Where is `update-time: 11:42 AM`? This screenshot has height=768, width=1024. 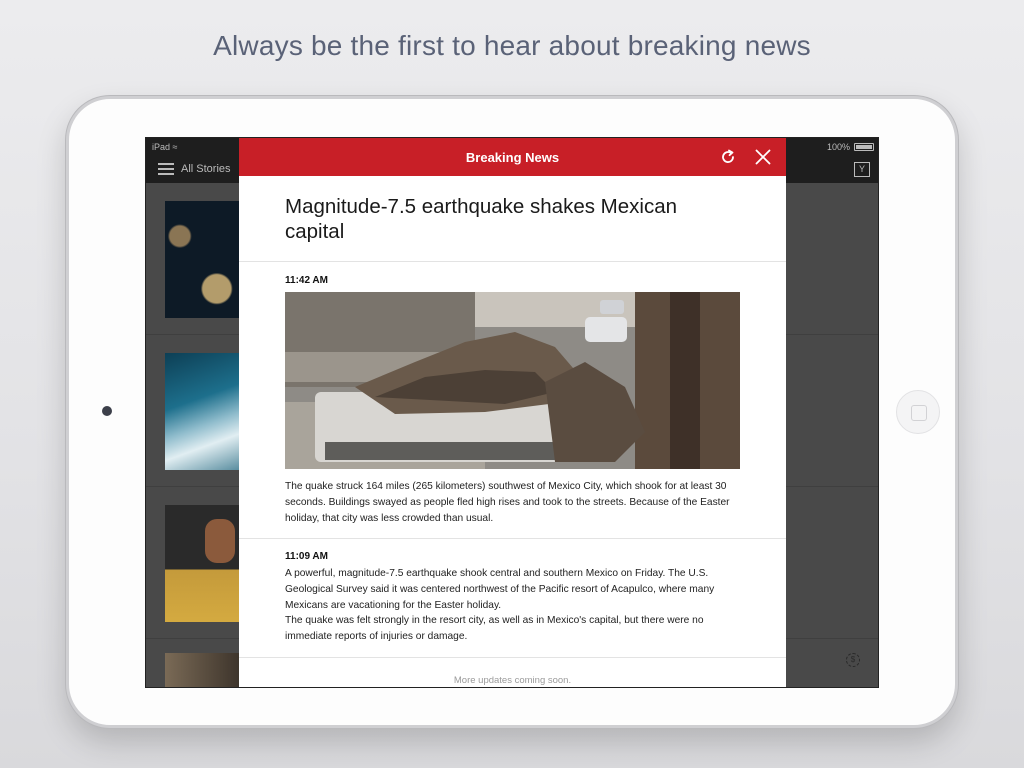
update-time: 11:42 AM is located at coordinates (306, 280).